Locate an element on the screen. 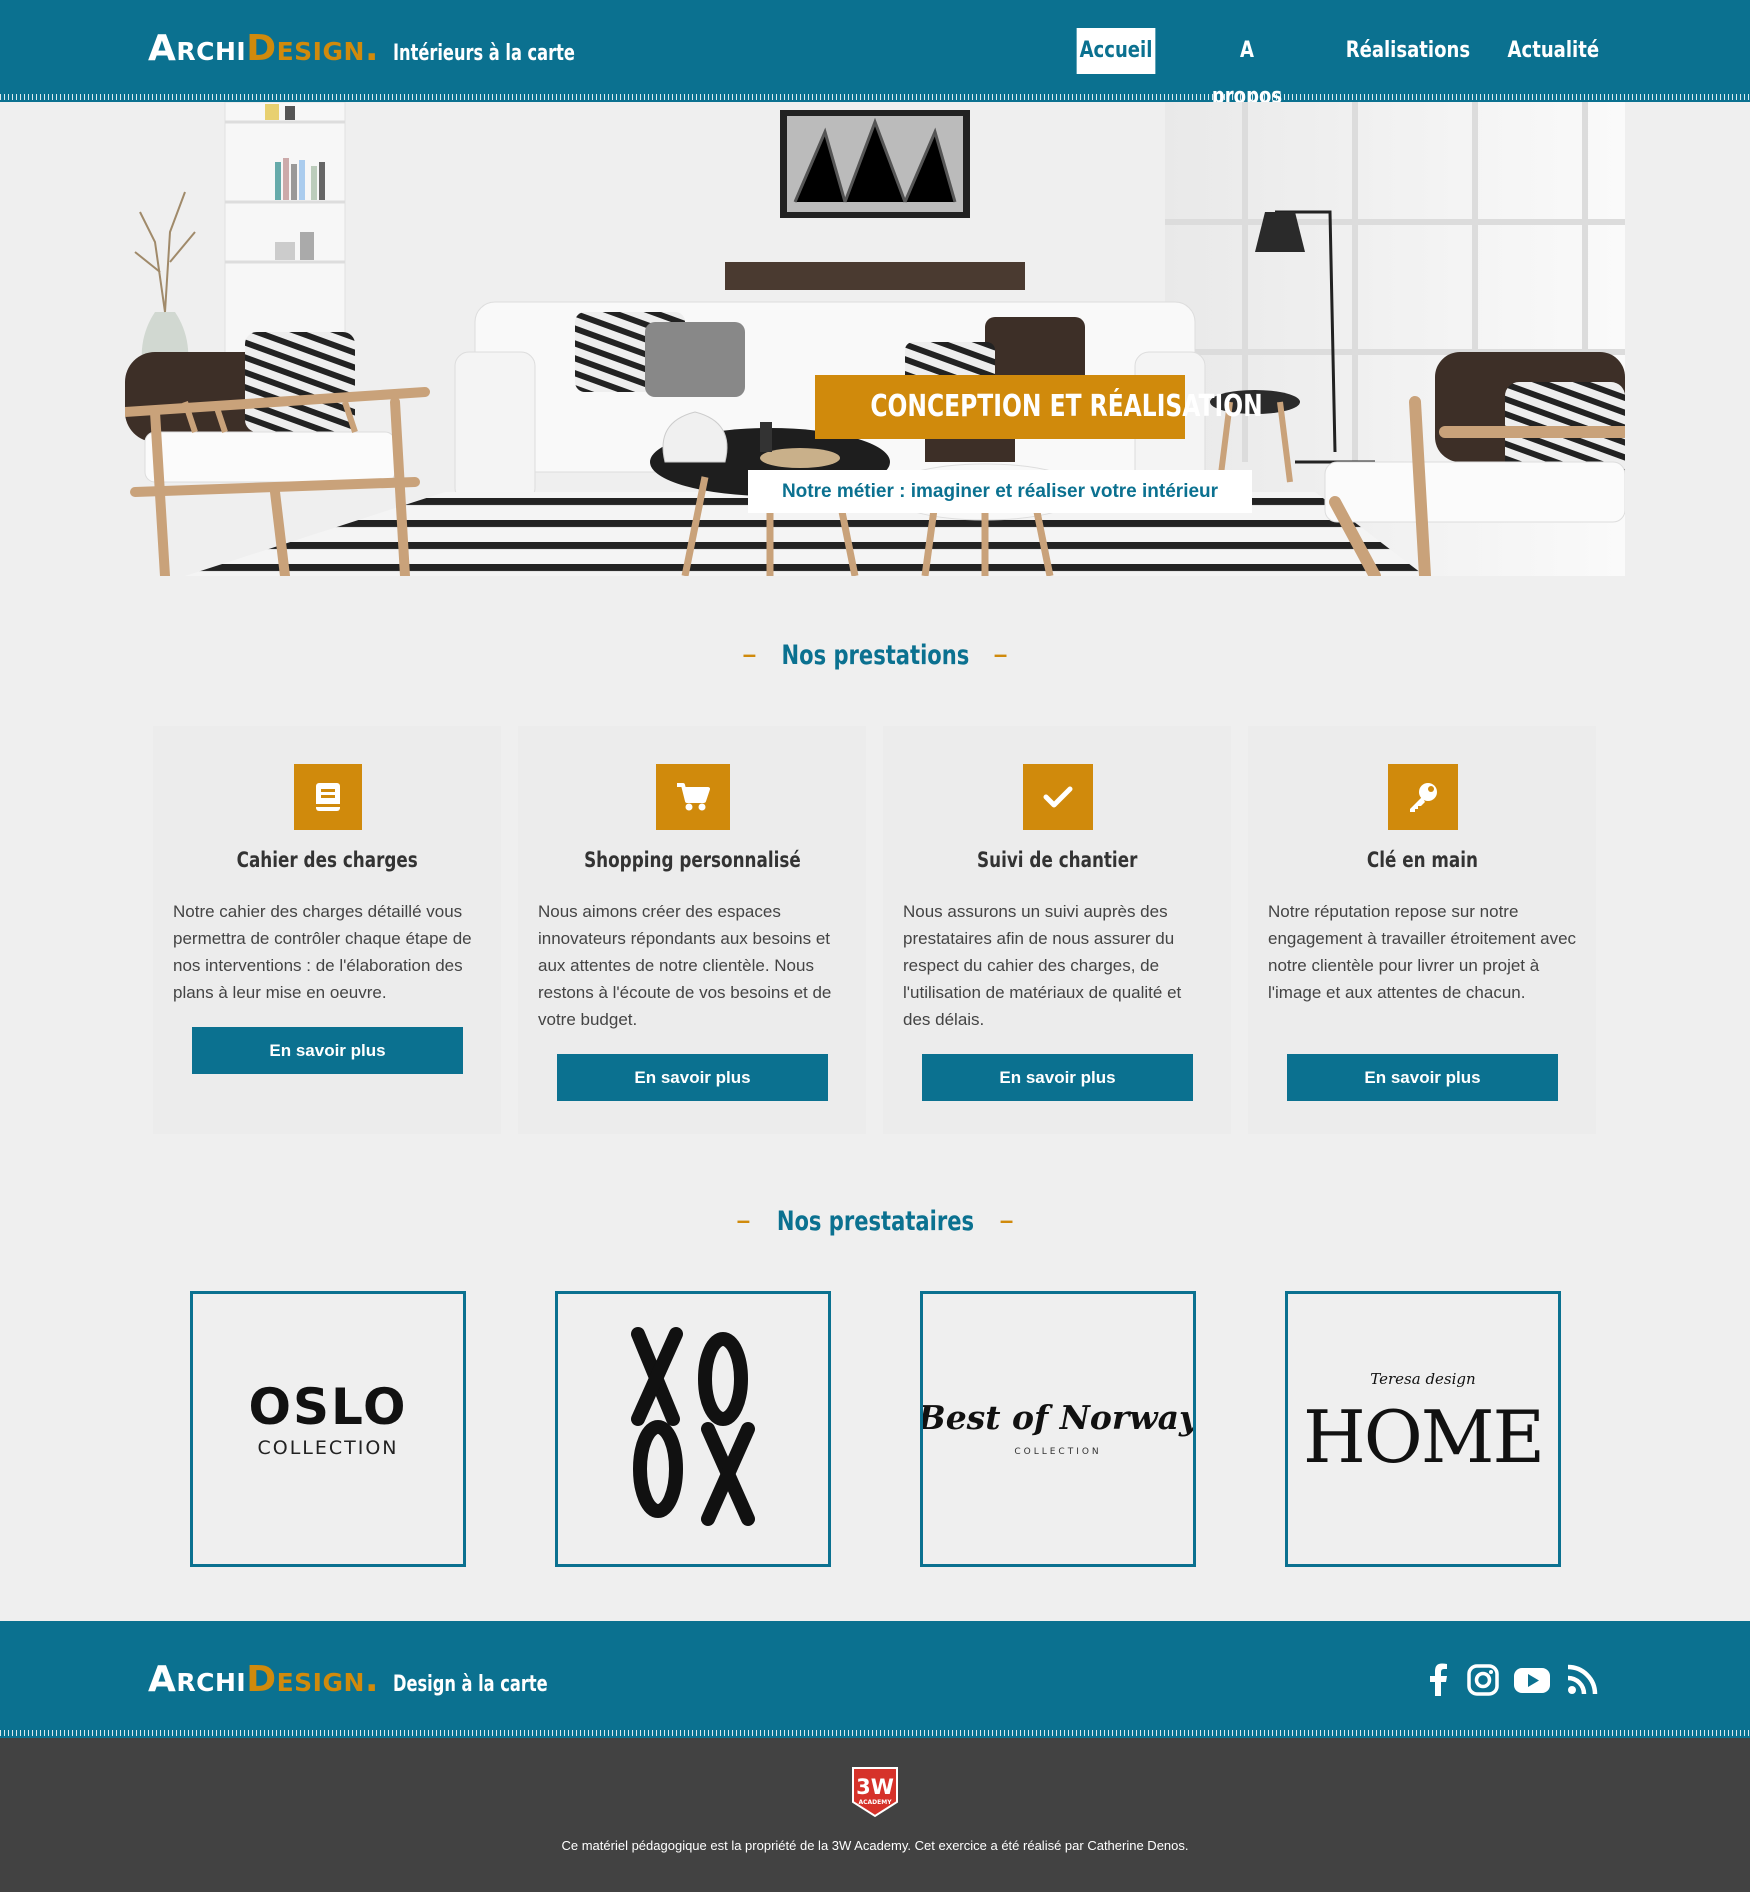  badge-top-text: 3W is located at coordinates (875, 1787).